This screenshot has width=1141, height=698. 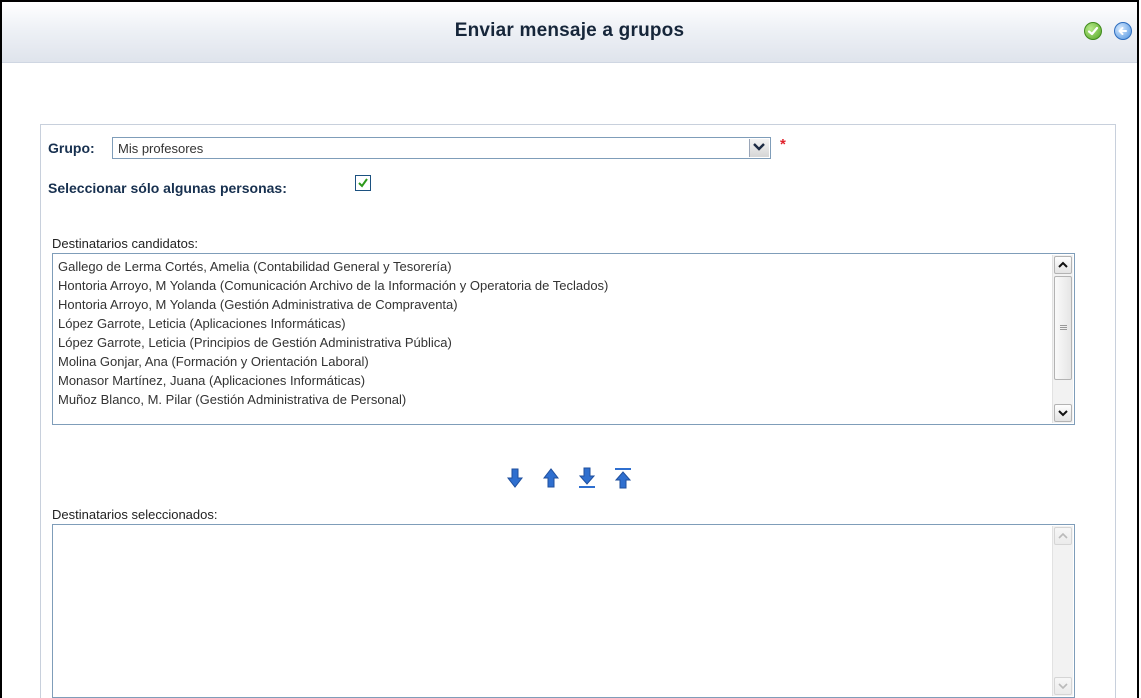 I want to click on arrow-up-all-icon, so click(x=623, y=478).